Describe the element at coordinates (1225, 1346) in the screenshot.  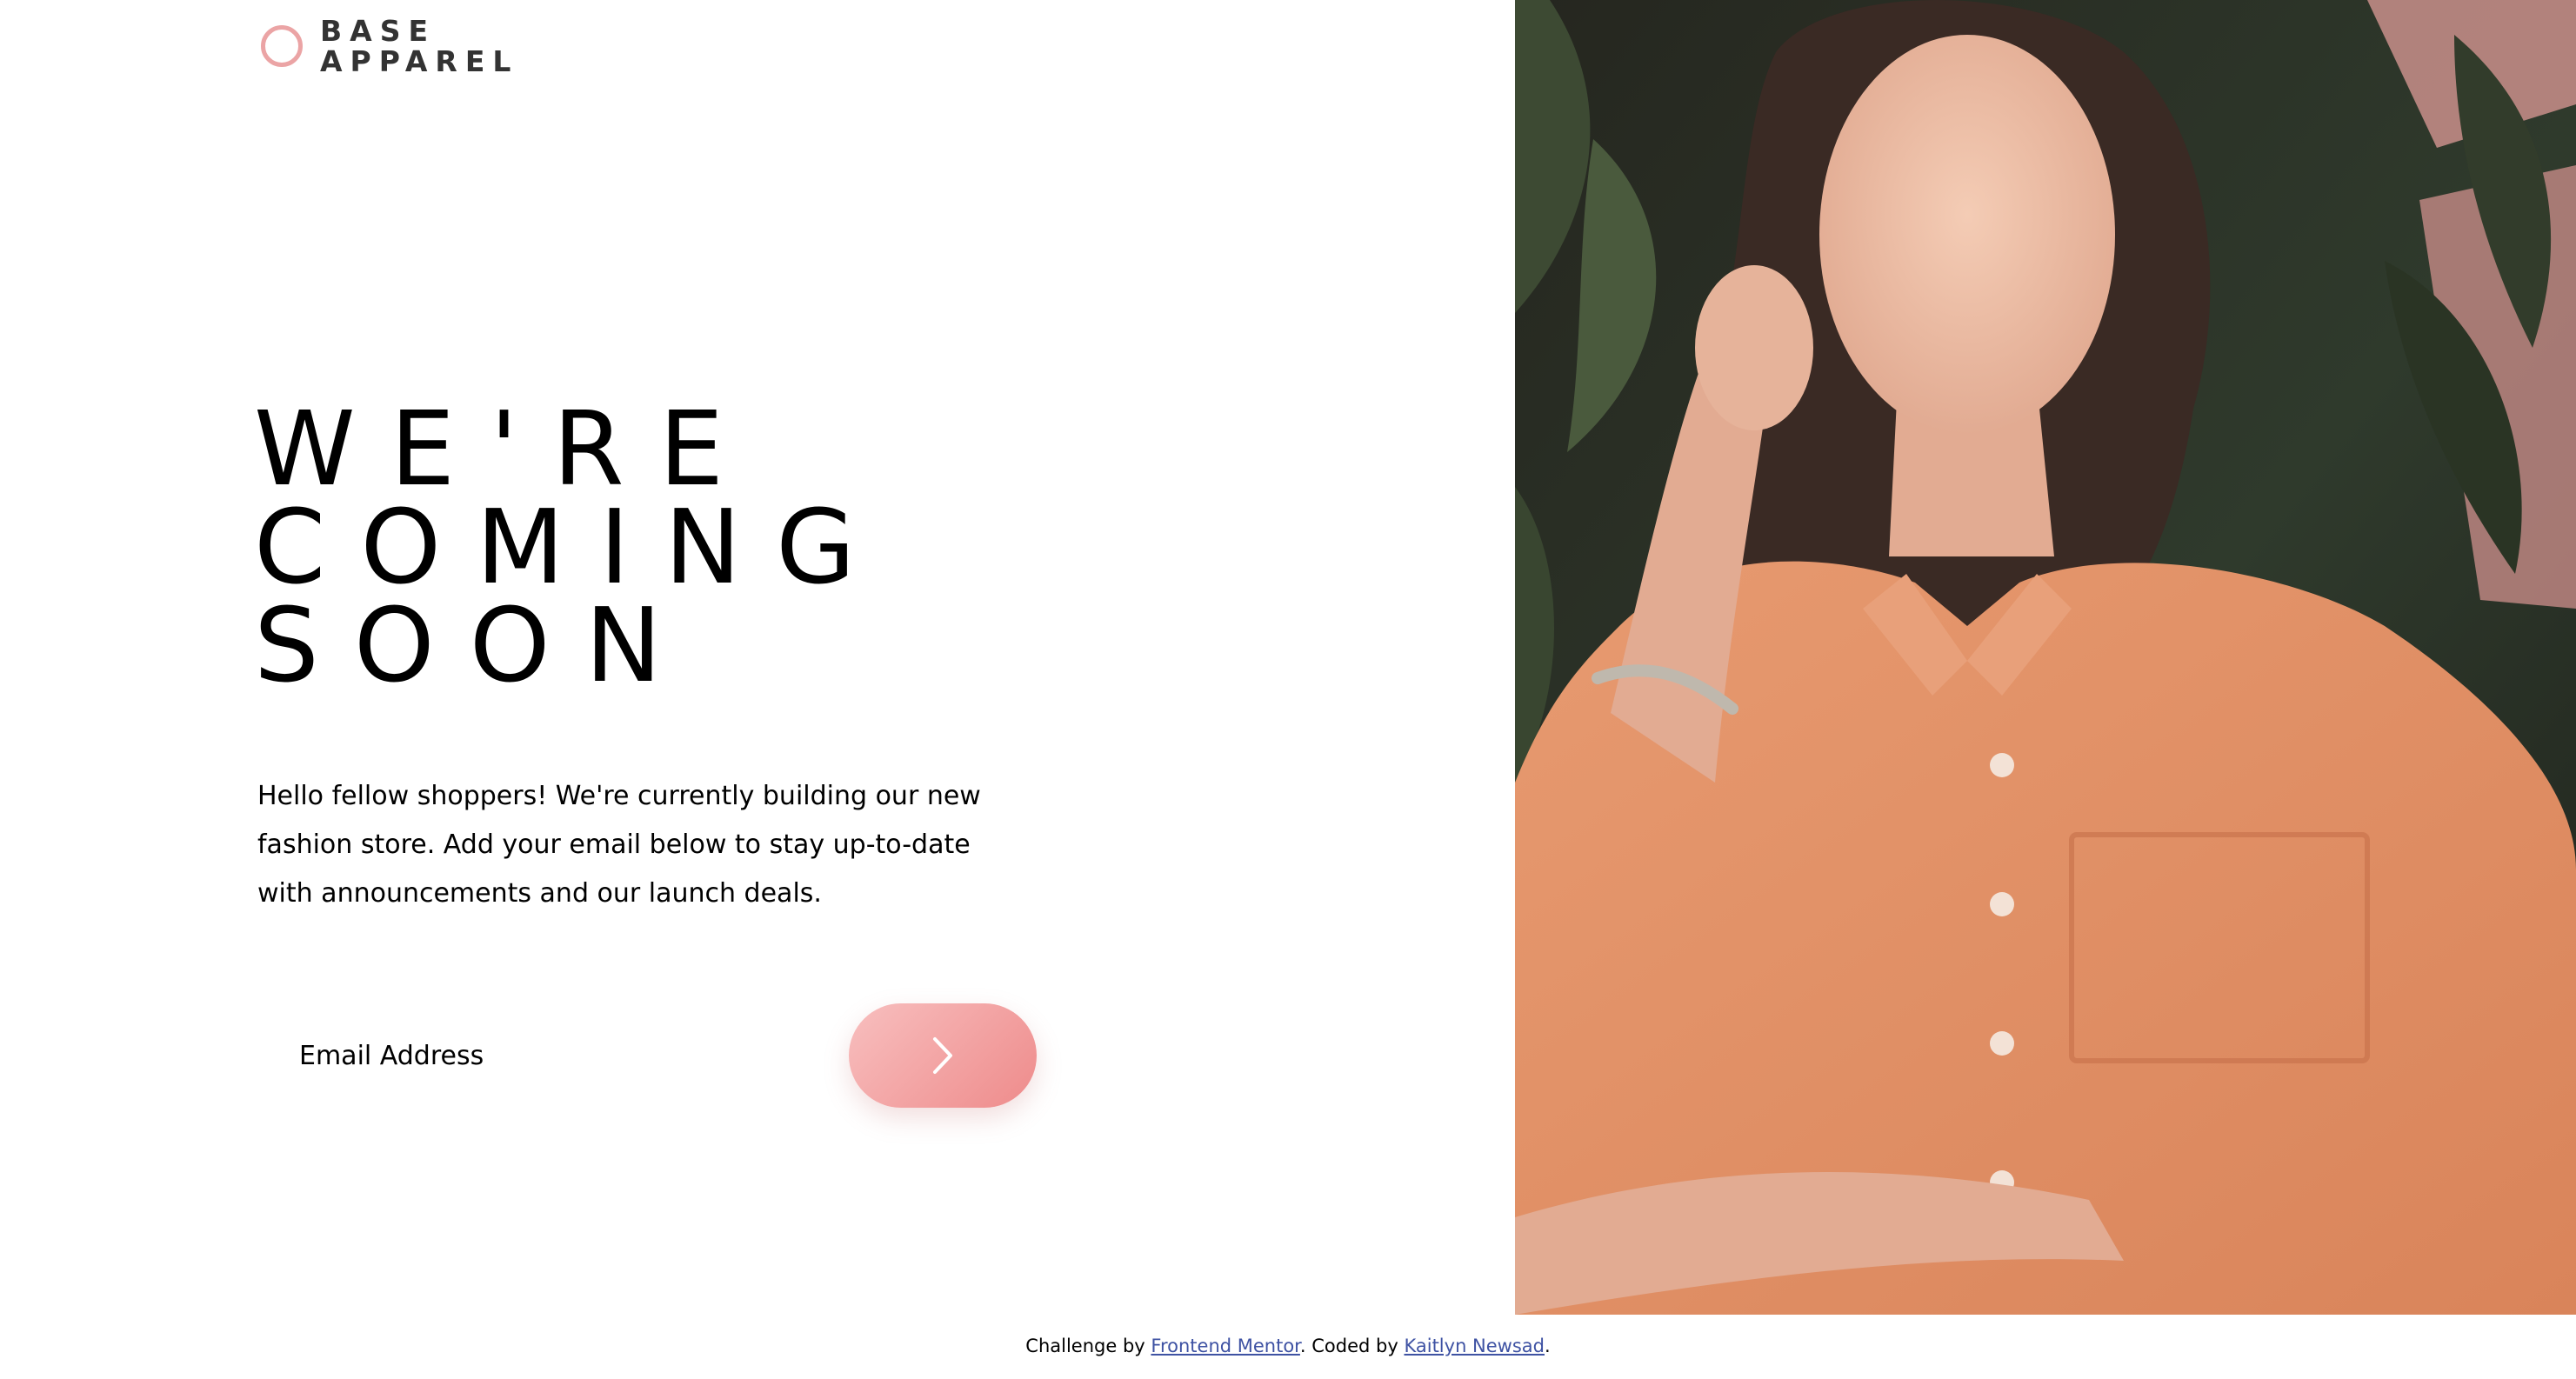
I see `frontend-mentor-link: Frontend Mentor` at that location.